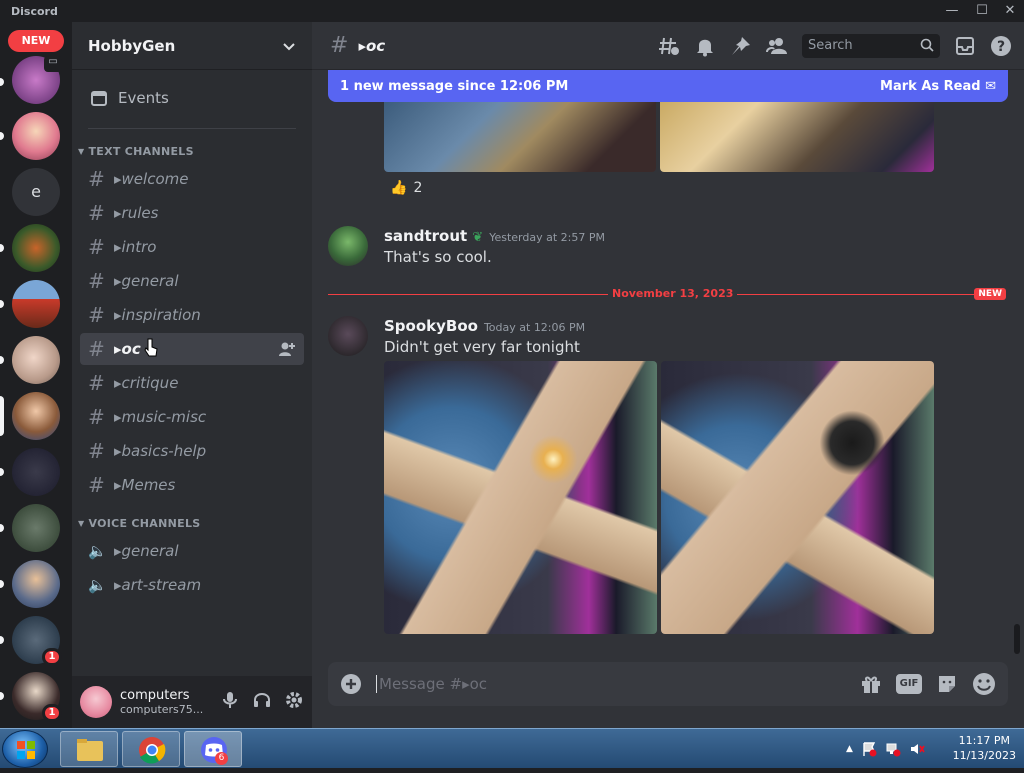 This screenshot has width=1024, height=773. What do you see at coordinates (99, 98) in the screenshot?
I see `calendar-icon` at bounding box center [99, 98].